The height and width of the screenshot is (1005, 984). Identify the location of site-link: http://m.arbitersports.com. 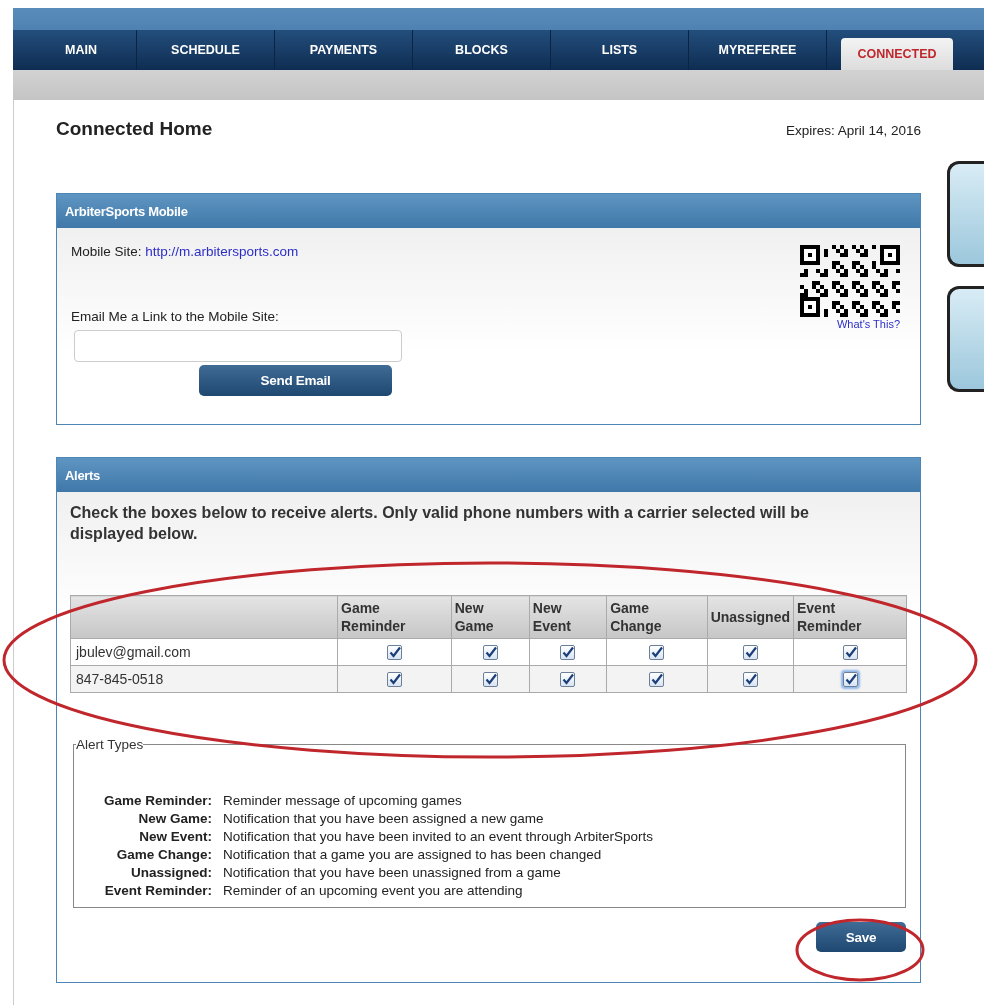
(222, 251).